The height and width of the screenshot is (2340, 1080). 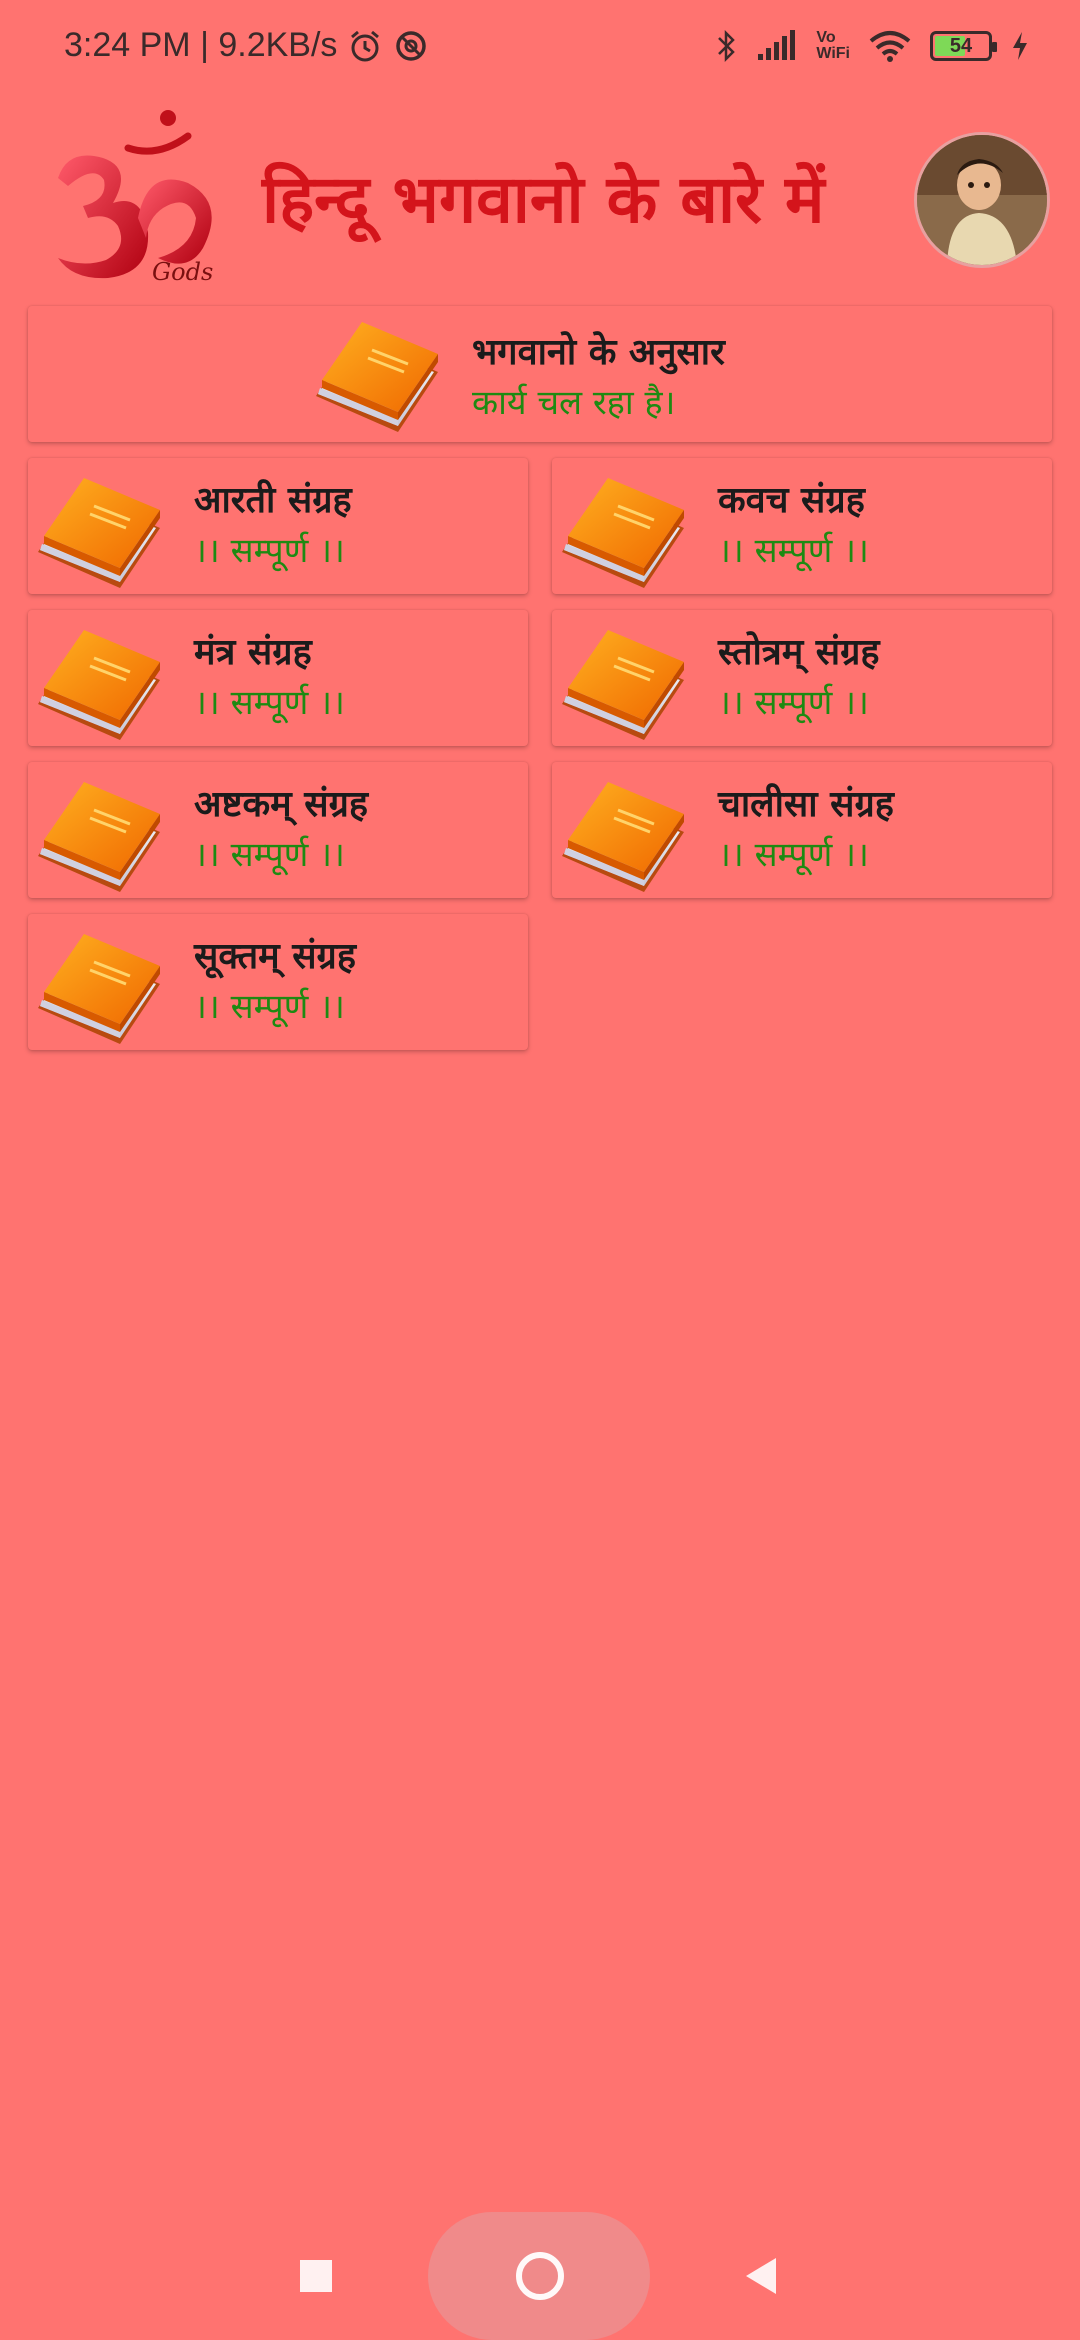 I want to click on vowifi-icon: Vo WiFi, so click(x=833, y=45).